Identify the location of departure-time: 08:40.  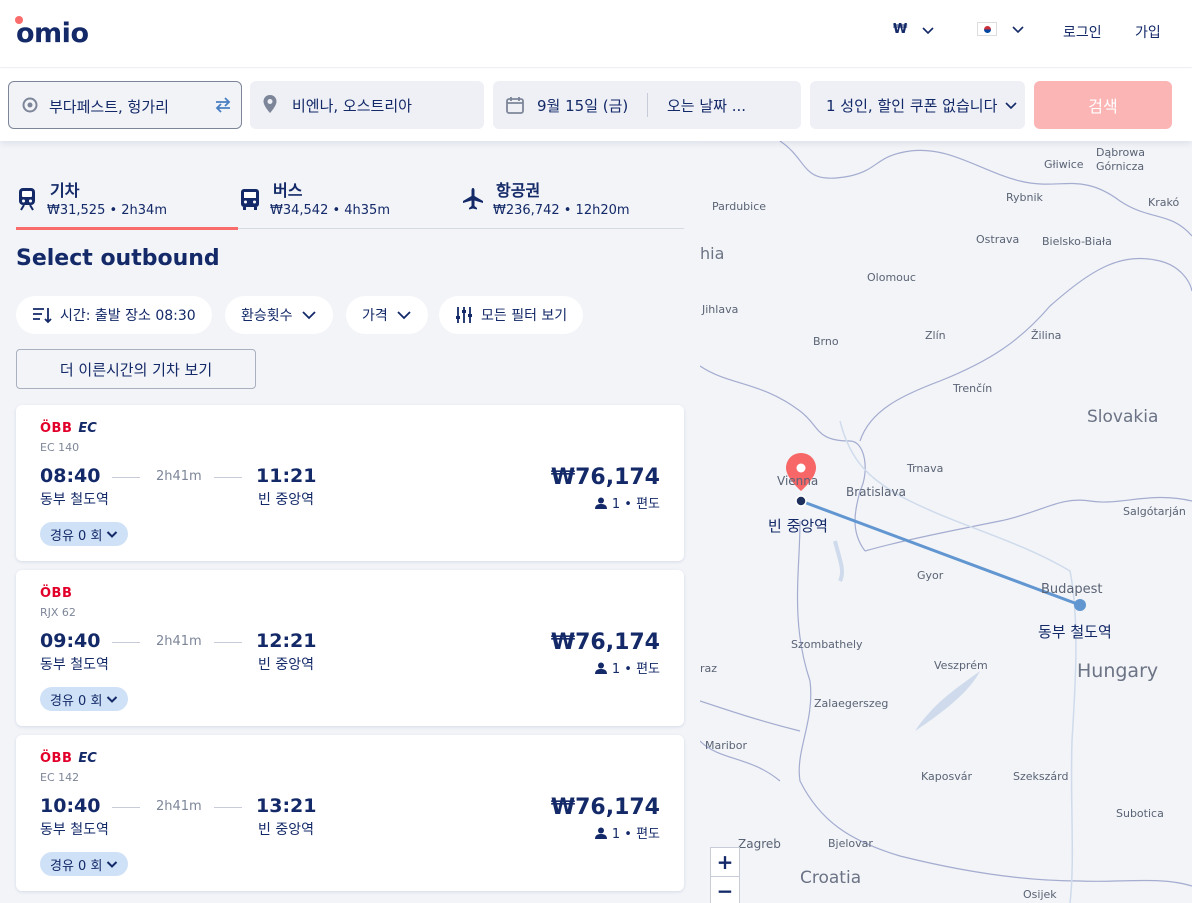
(70, 476).